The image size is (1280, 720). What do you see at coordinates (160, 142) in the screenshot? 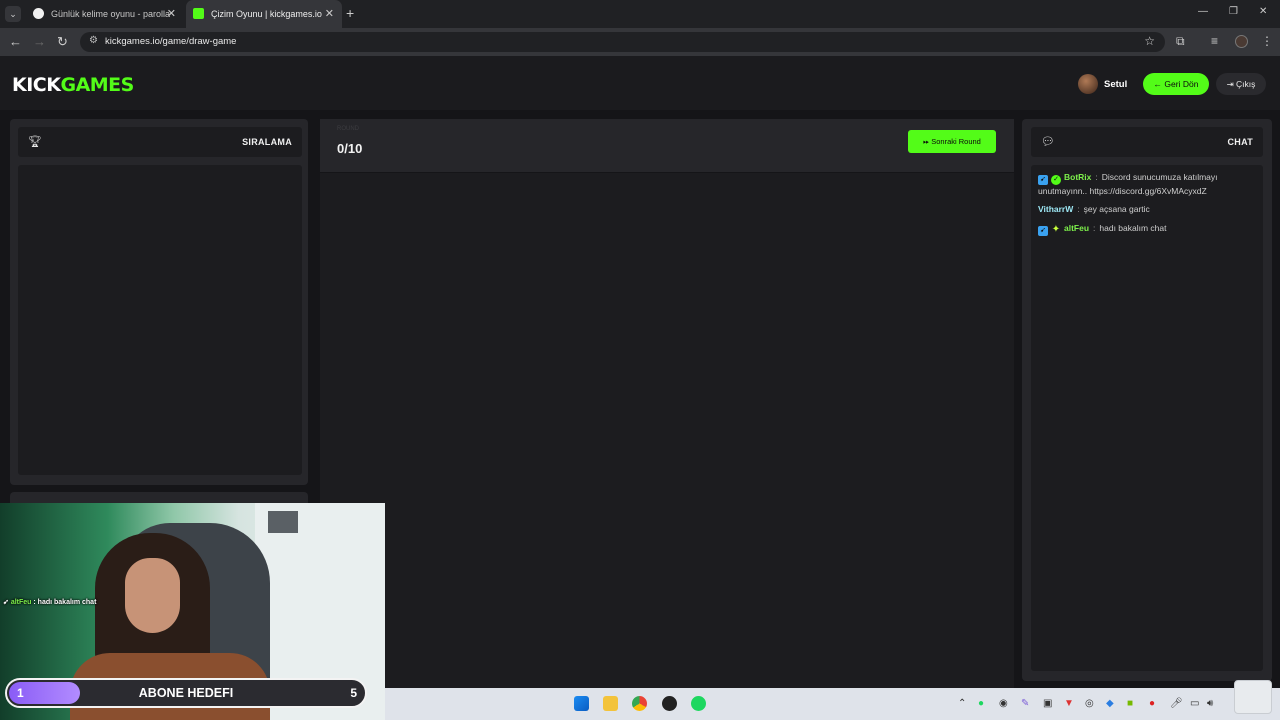
I see `leaderboard-header: 🏆︎ SIRALAMA` at bounding box center [160, 142].